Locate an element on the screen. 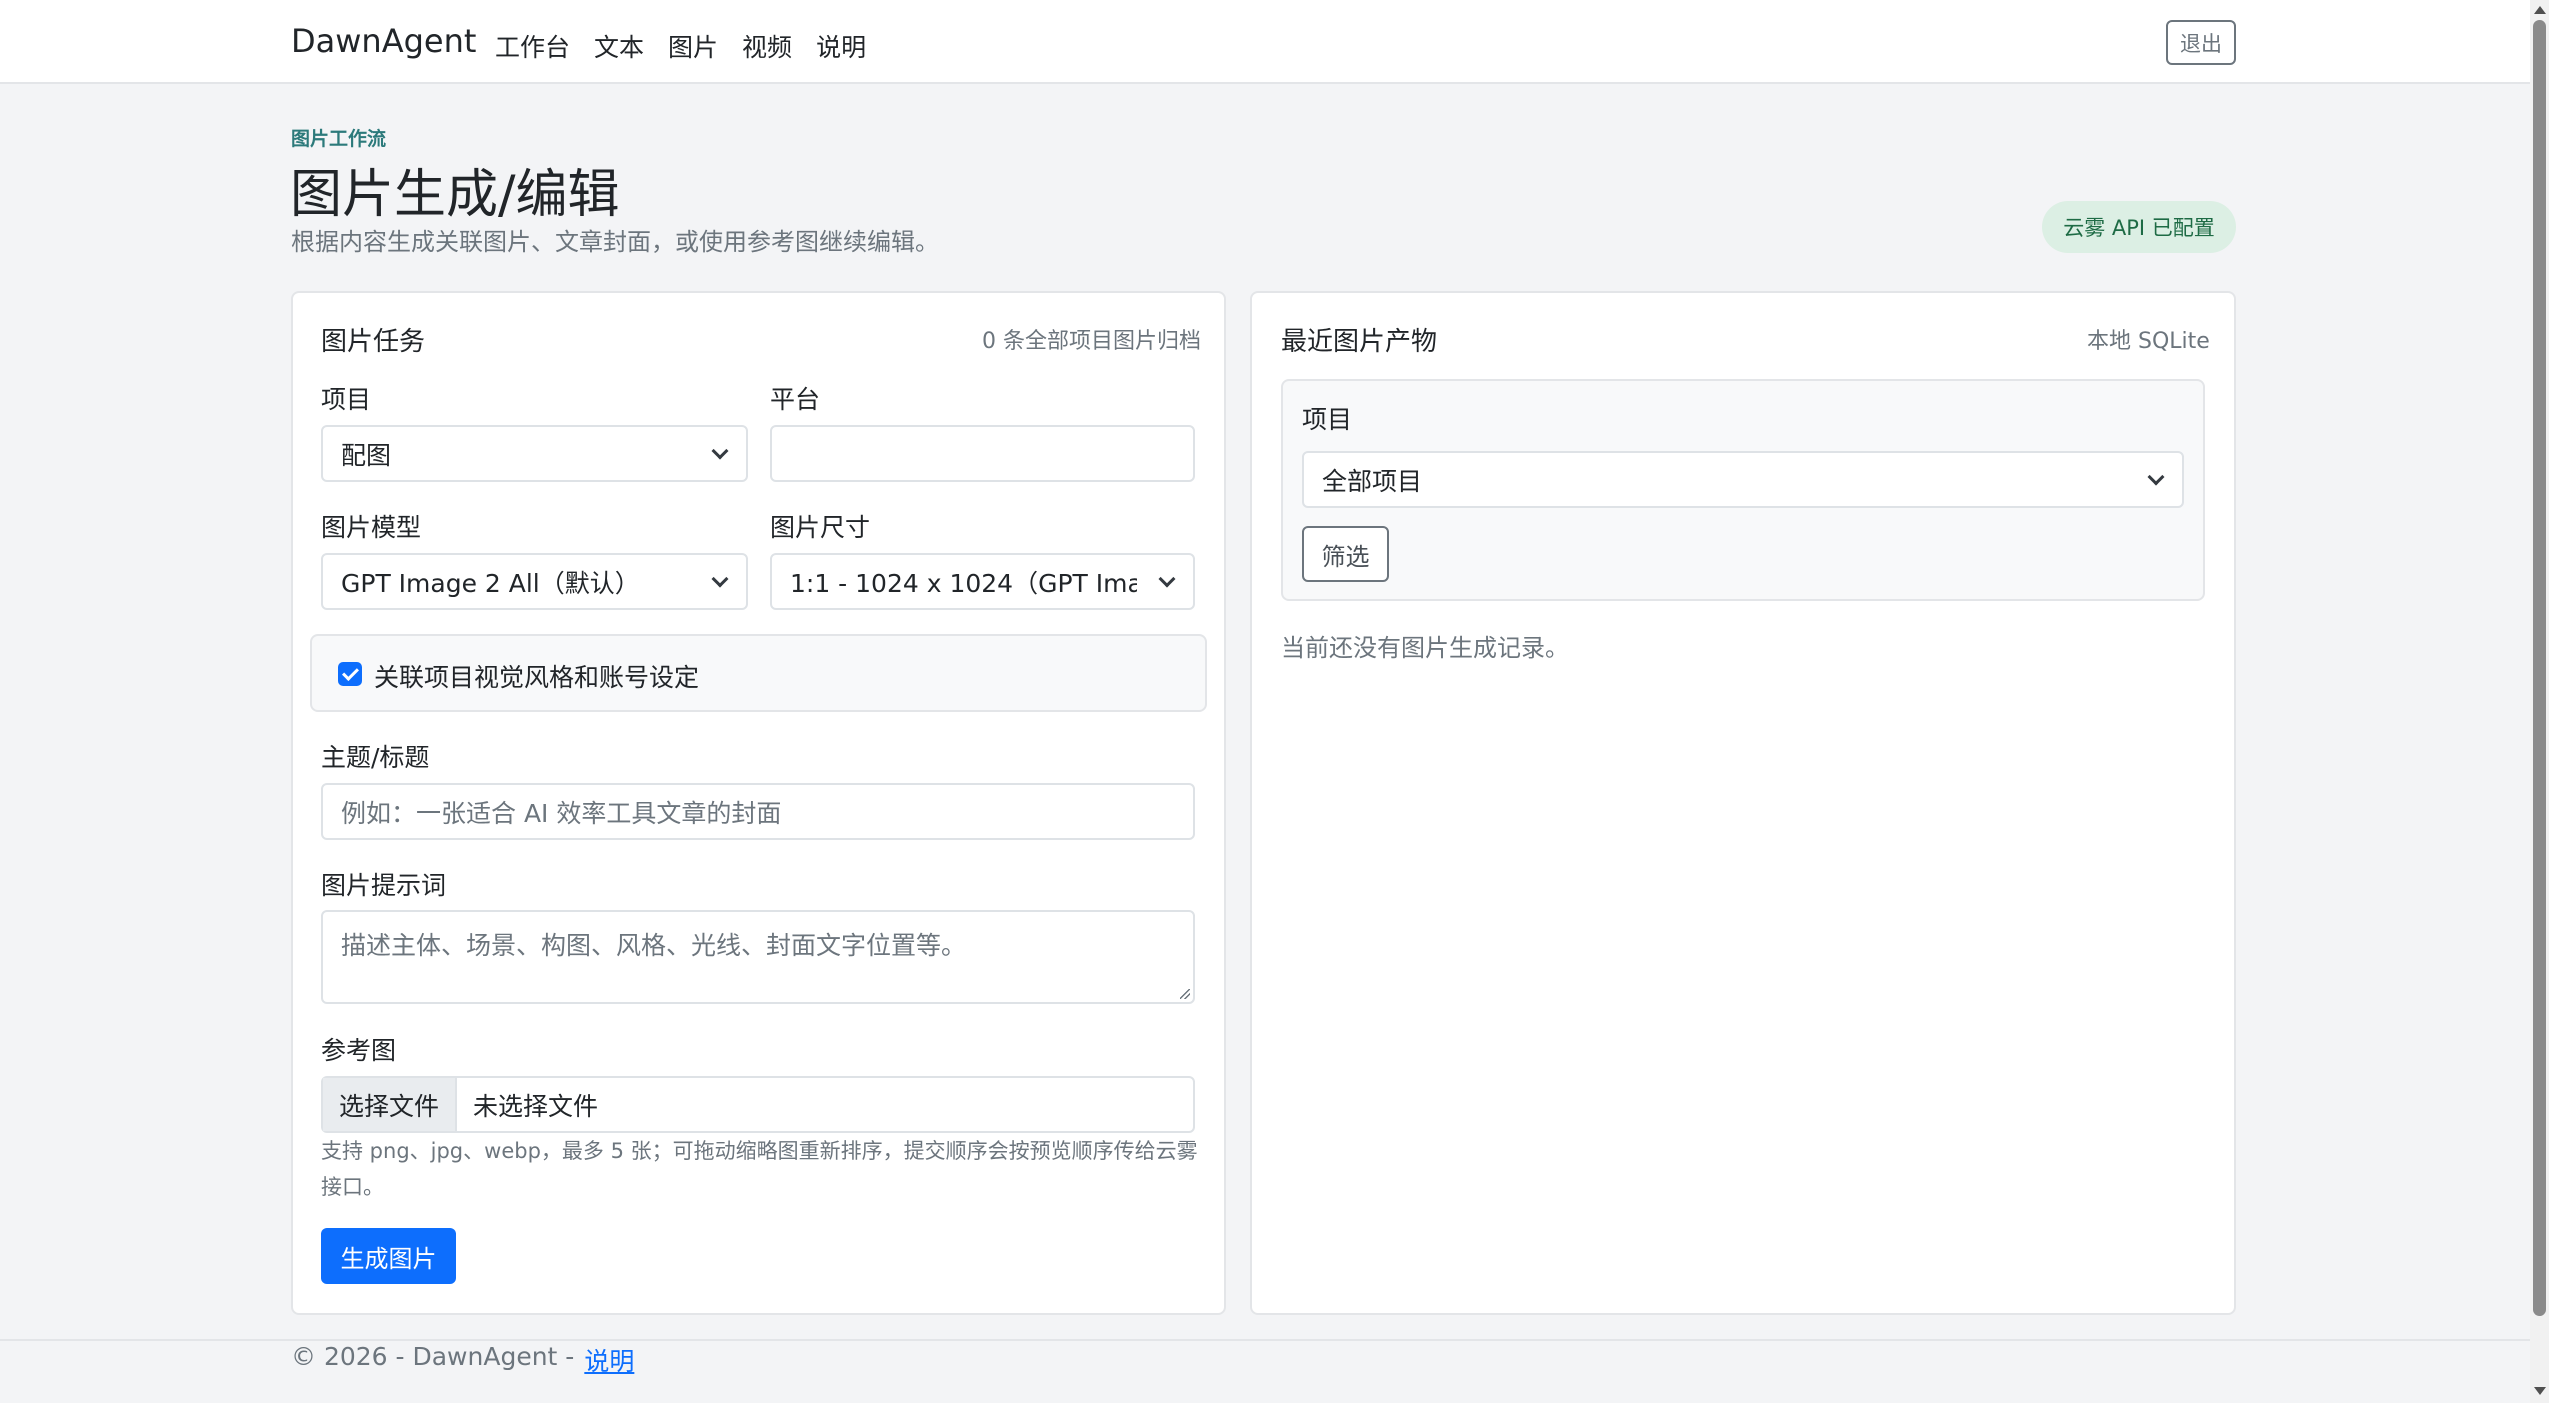  archive-count: 0 条全部项目图片归档 is located at coordinates (1091, 341).